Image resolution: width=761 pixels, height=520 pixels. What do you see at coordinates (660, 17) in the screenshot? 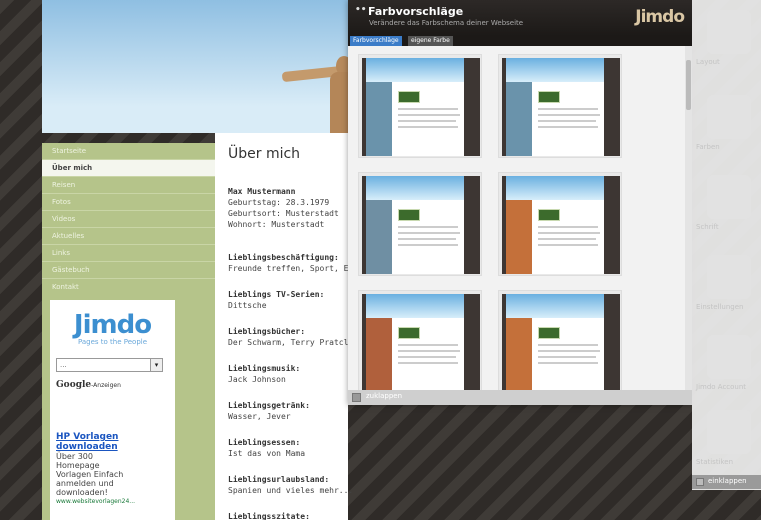
I see `jimdo-panel-logo: Jimdo` at bounding box center [660, 17].